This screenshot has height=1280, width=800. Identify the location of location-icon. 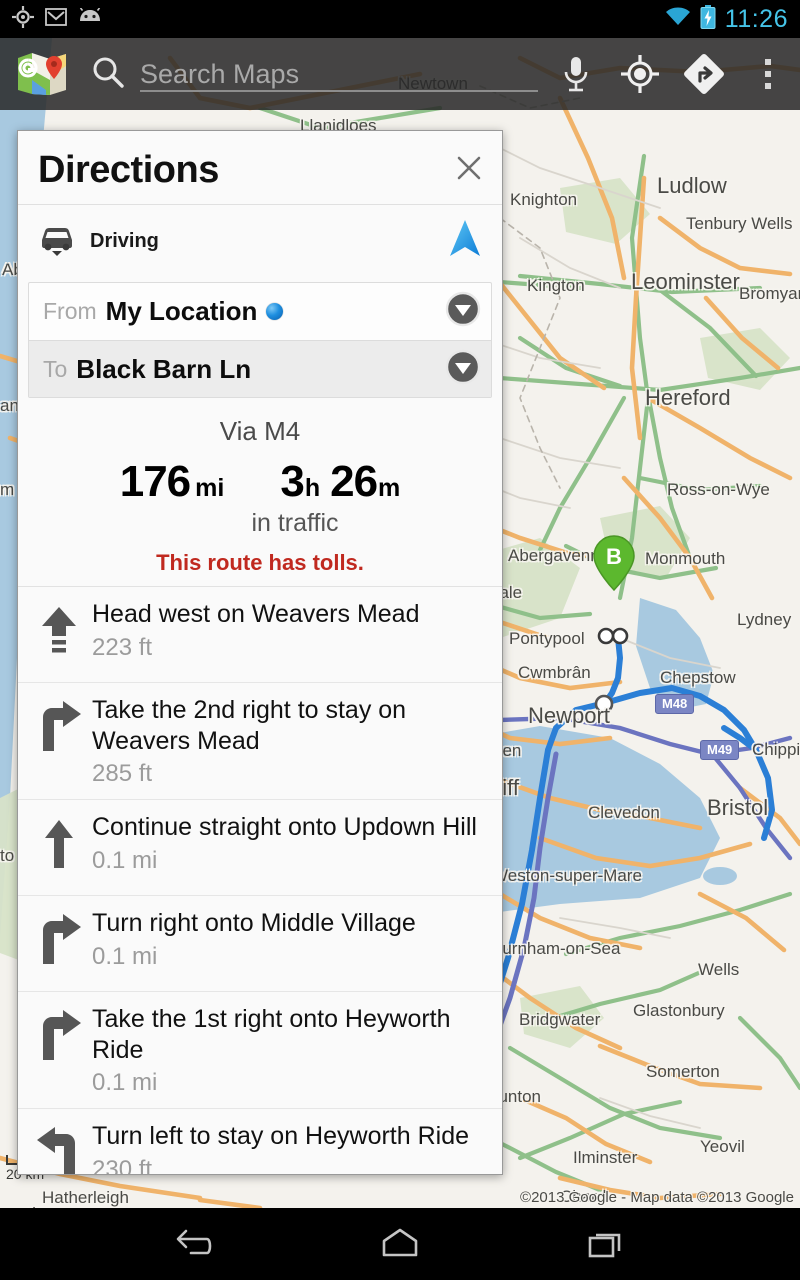
(23, 19).